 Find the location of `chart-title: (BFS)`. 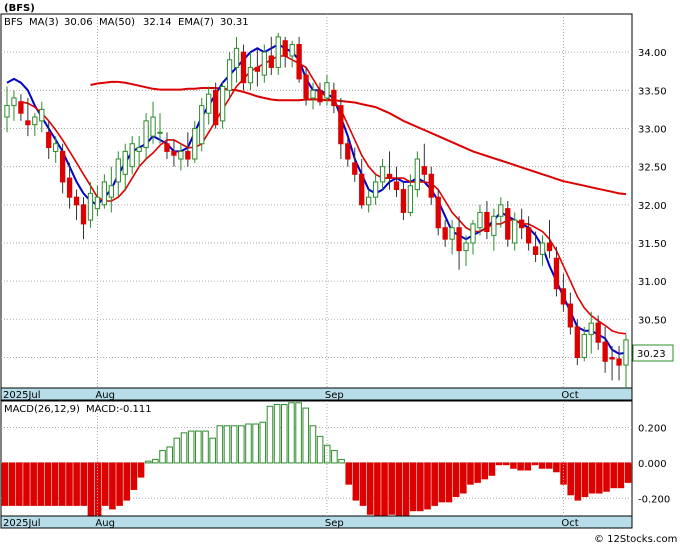

chart-title: (BFS) is located at coordinates (19, 8).